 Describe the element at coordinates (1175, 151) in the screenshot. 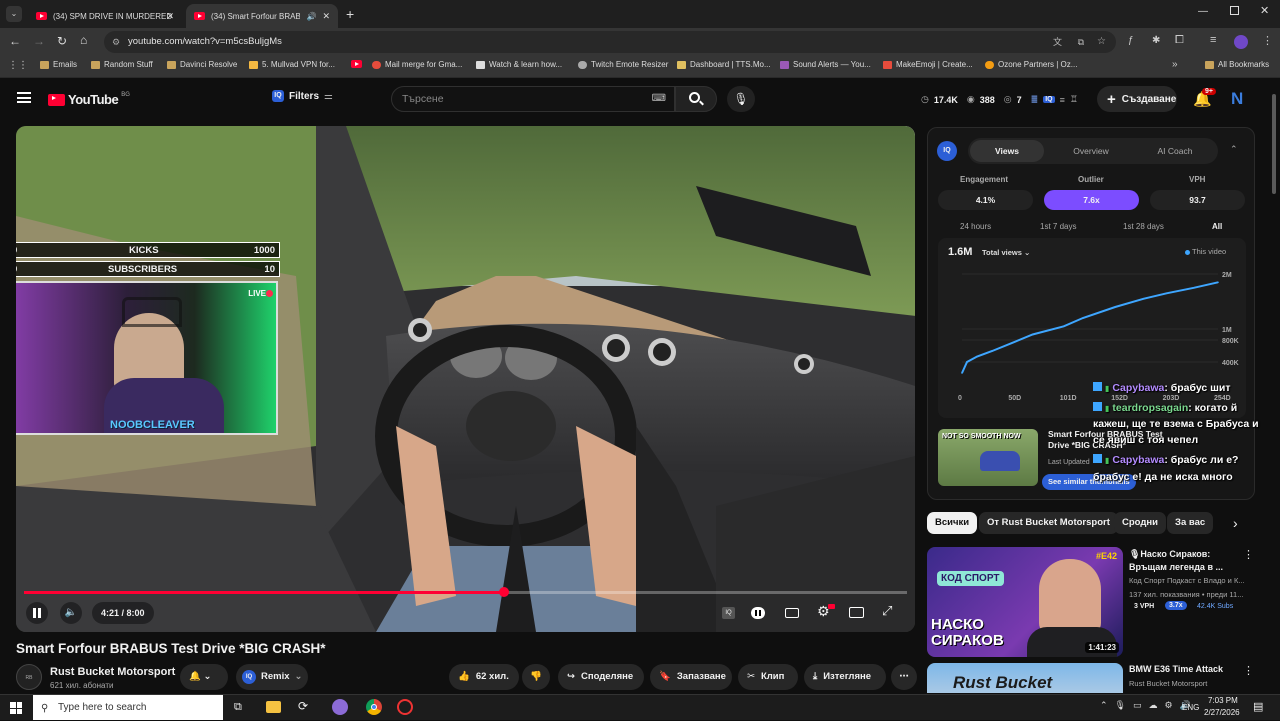

I see `tab-ai-coach: AI Coach` at that location.